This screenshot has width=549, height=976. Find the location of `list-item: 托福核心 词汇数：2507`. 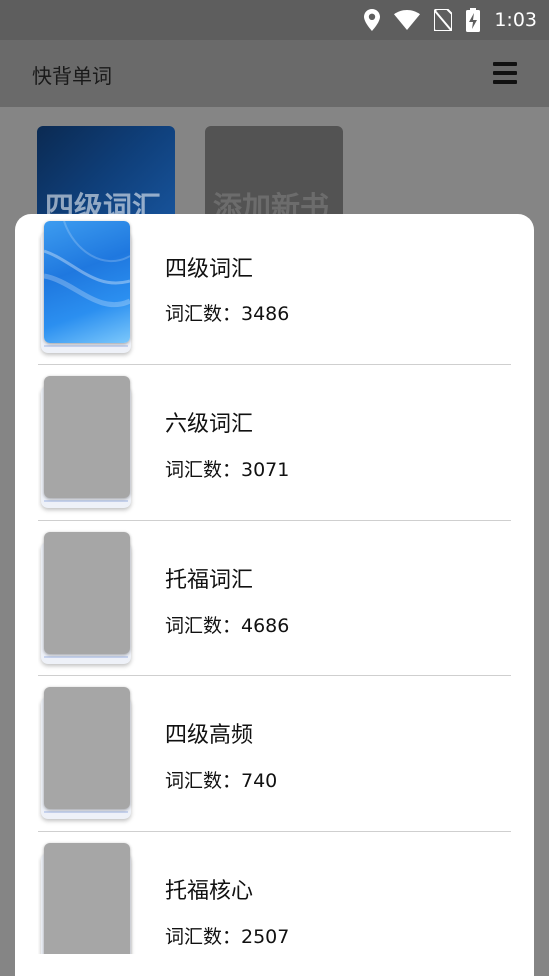

list-item: 托福核心 词汇数：2507 is located at coordinates (274, 893).